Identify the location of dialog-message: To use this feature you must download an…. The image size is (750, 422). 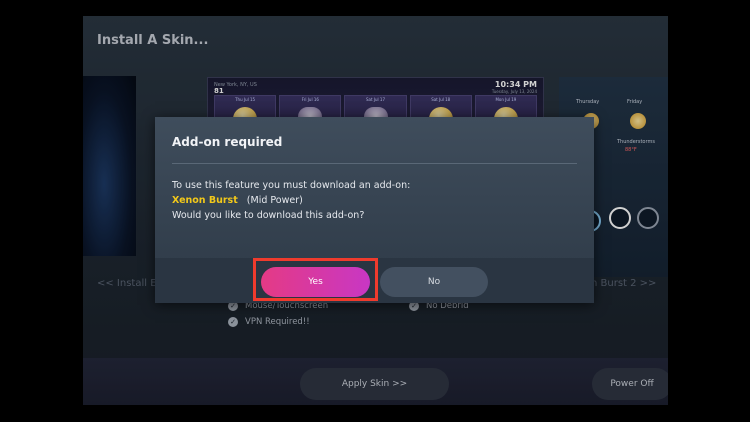
(291, 200).